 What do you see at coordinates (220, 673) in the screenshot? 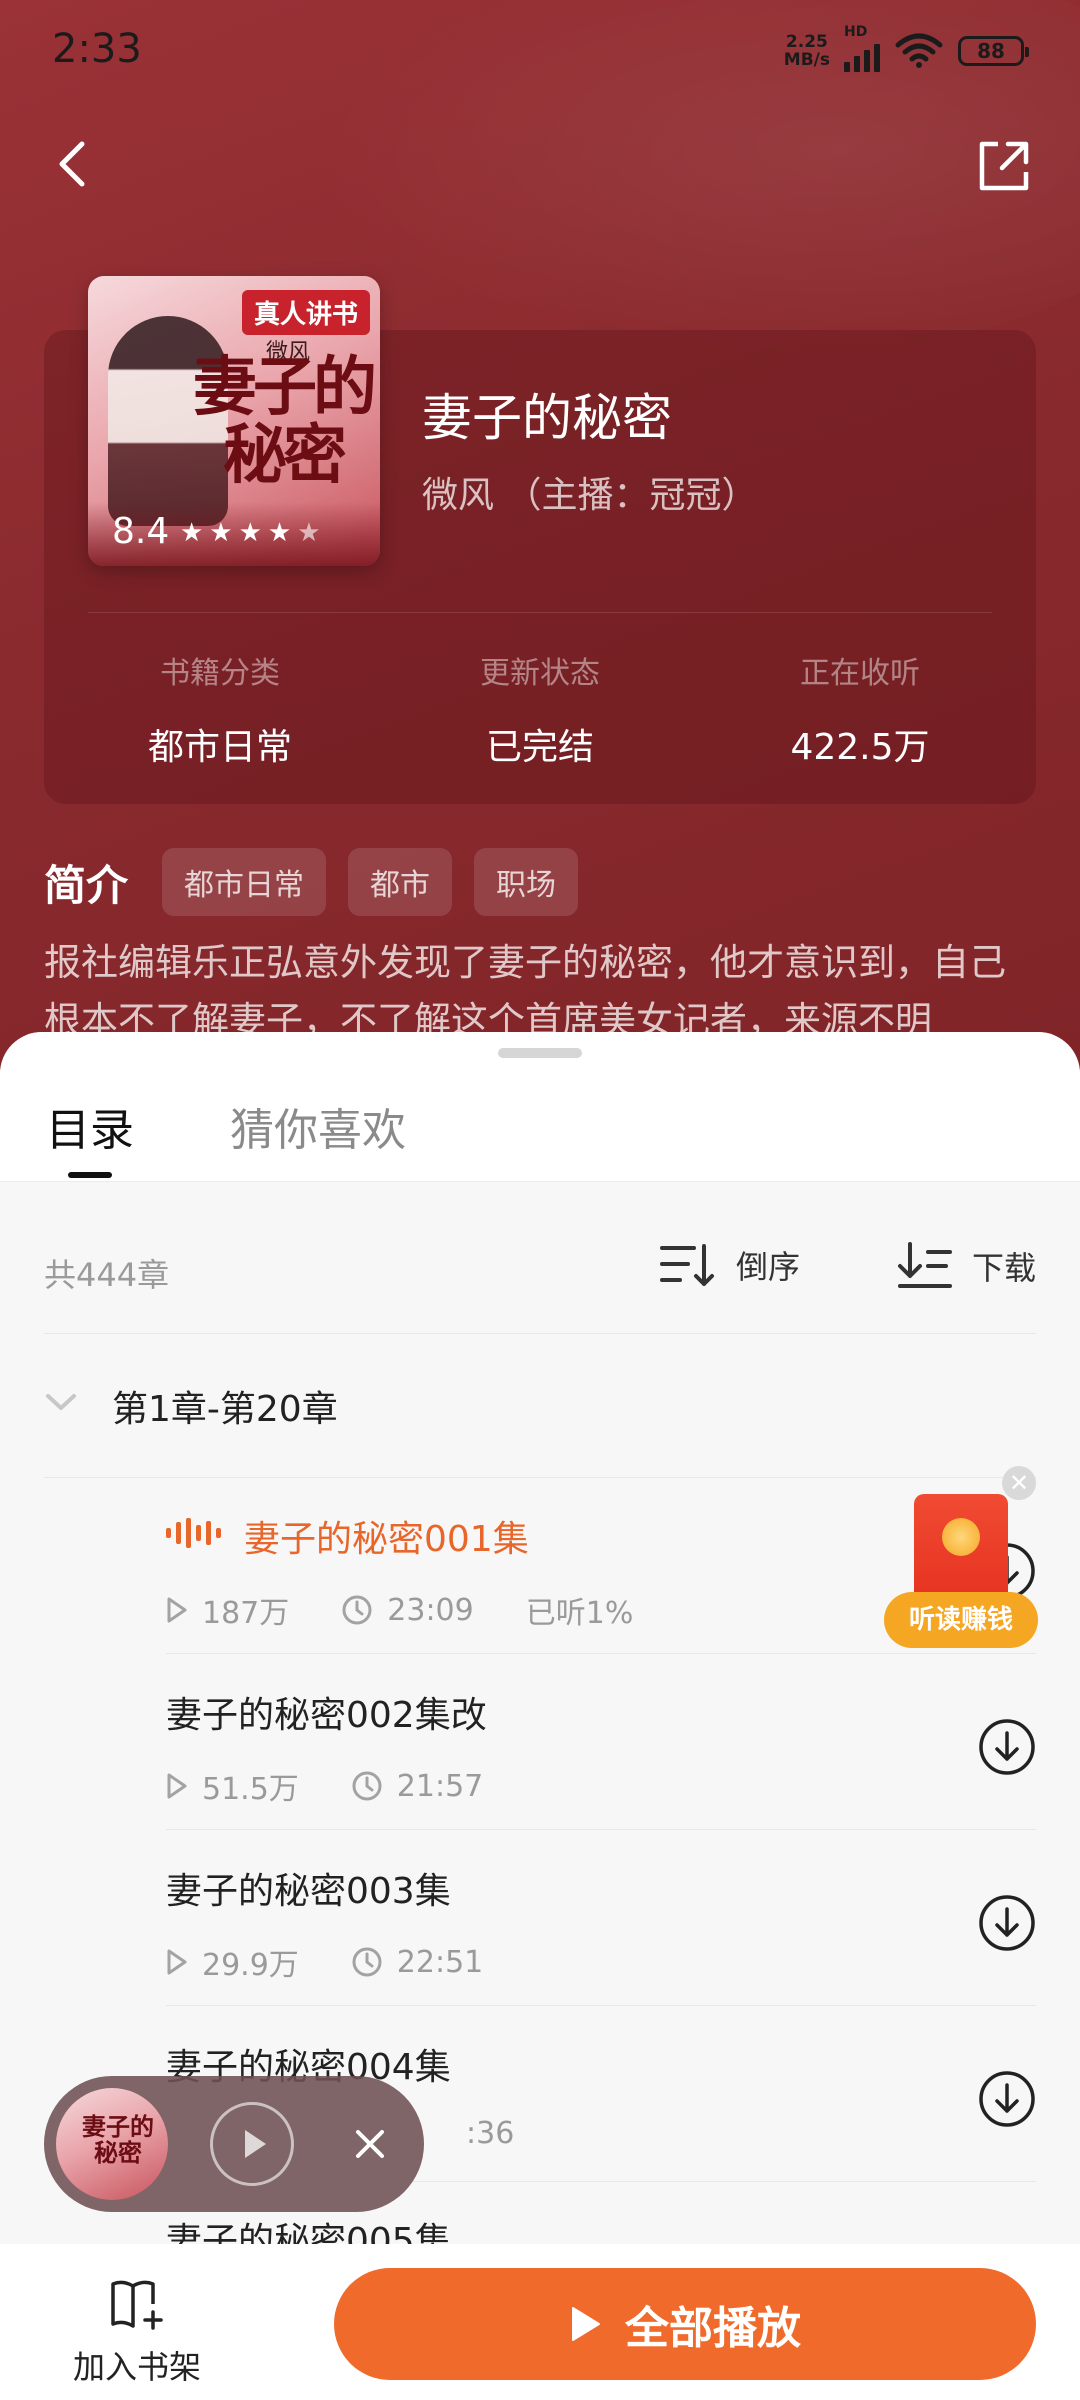
I see `stat-label: 书籍分类` at bounding box center [220, 673].